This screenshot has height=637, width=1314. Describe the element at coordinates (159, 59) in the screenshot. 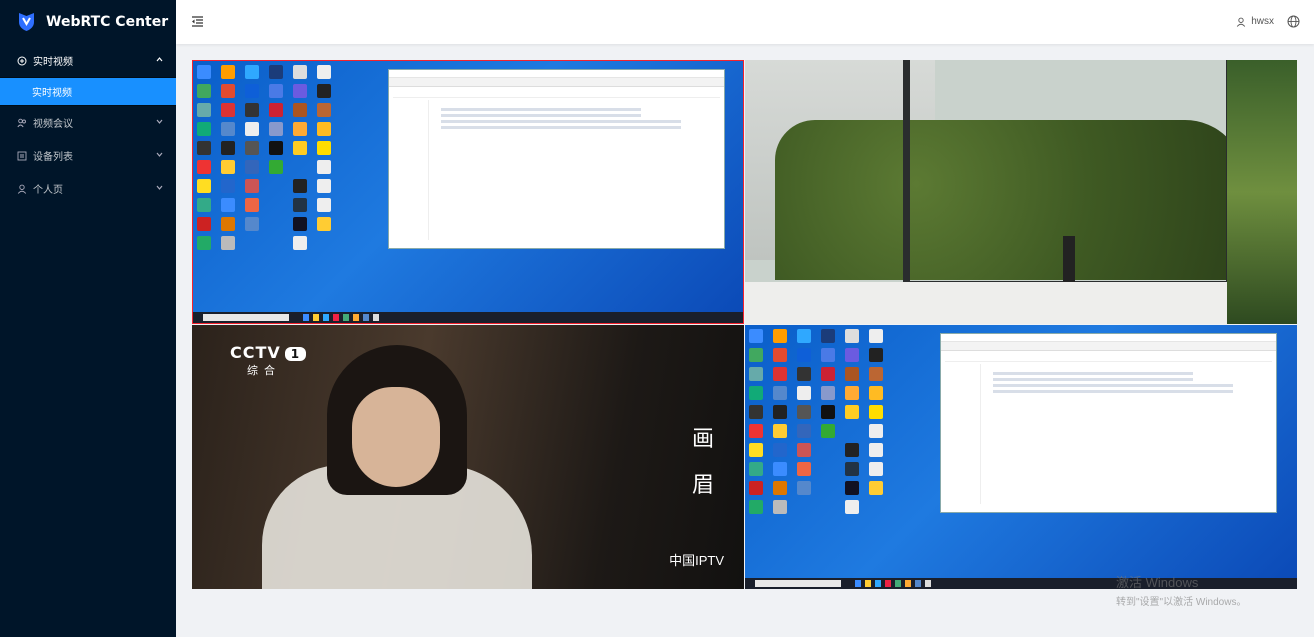

I see `chevron-up-icon` at that location.